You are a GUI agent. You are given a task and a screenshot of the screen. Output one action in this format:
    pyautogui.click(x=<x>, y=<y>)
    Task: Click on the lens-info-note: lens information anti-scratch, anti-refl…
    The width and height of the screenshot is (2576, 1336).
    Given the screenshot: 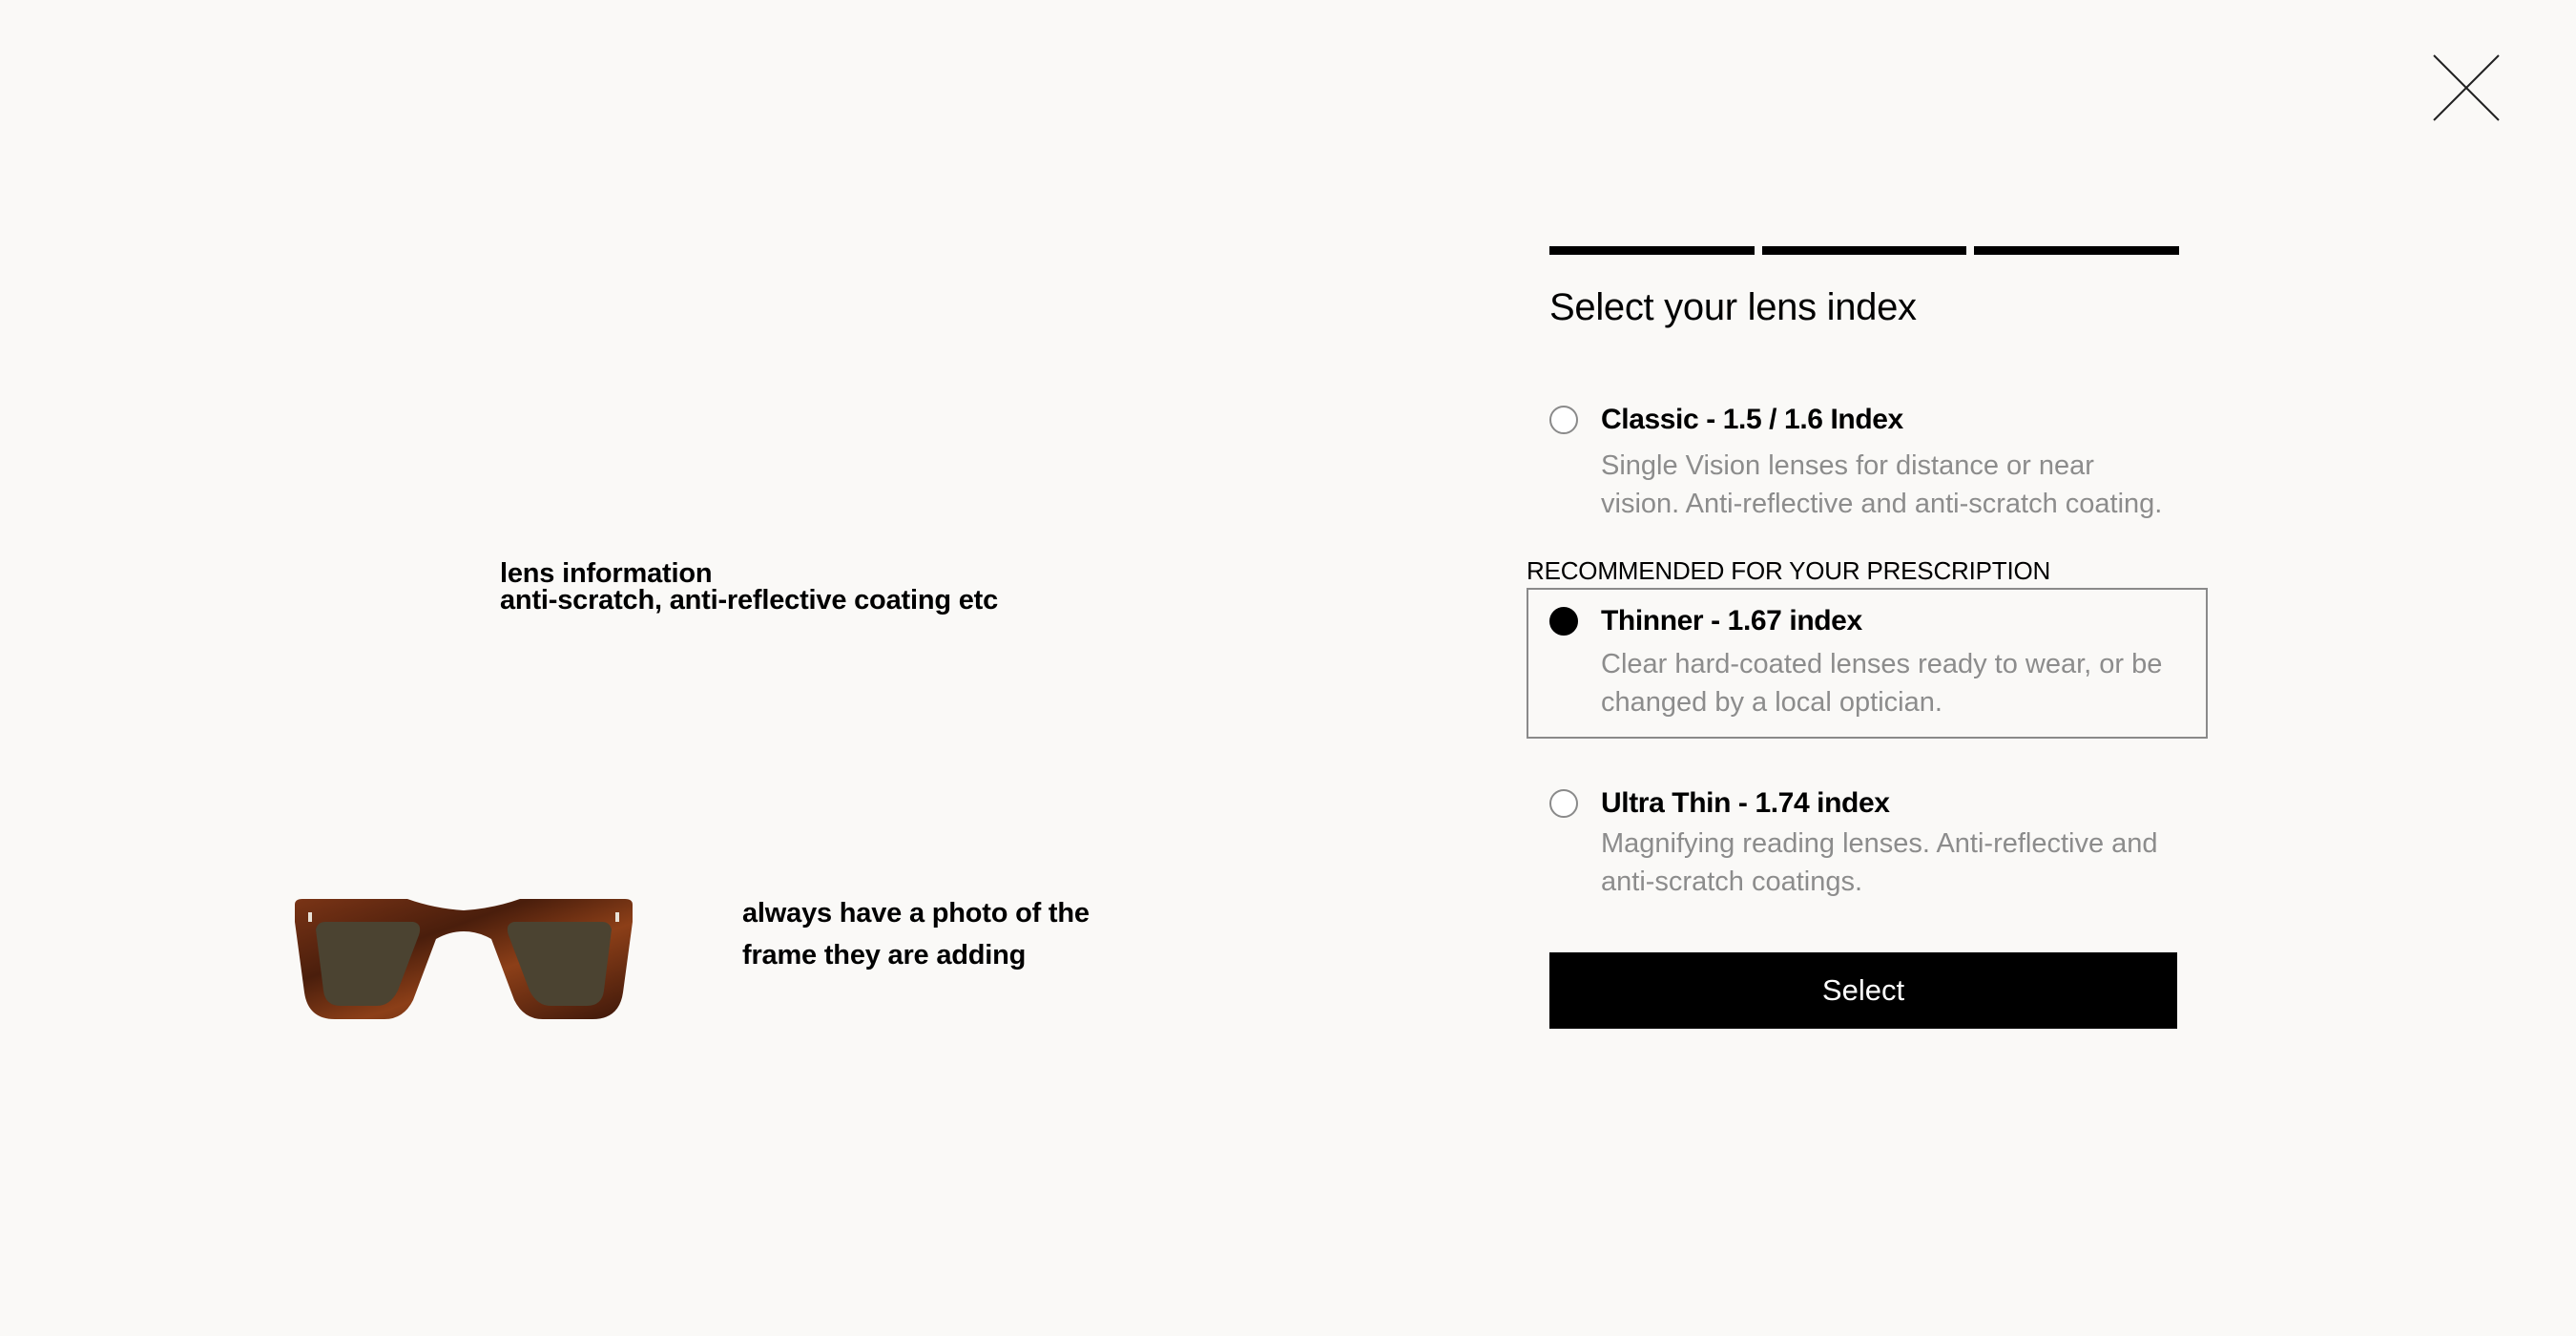 What is the action you would take?
    pyautogui.click(x=749, y=587)
    